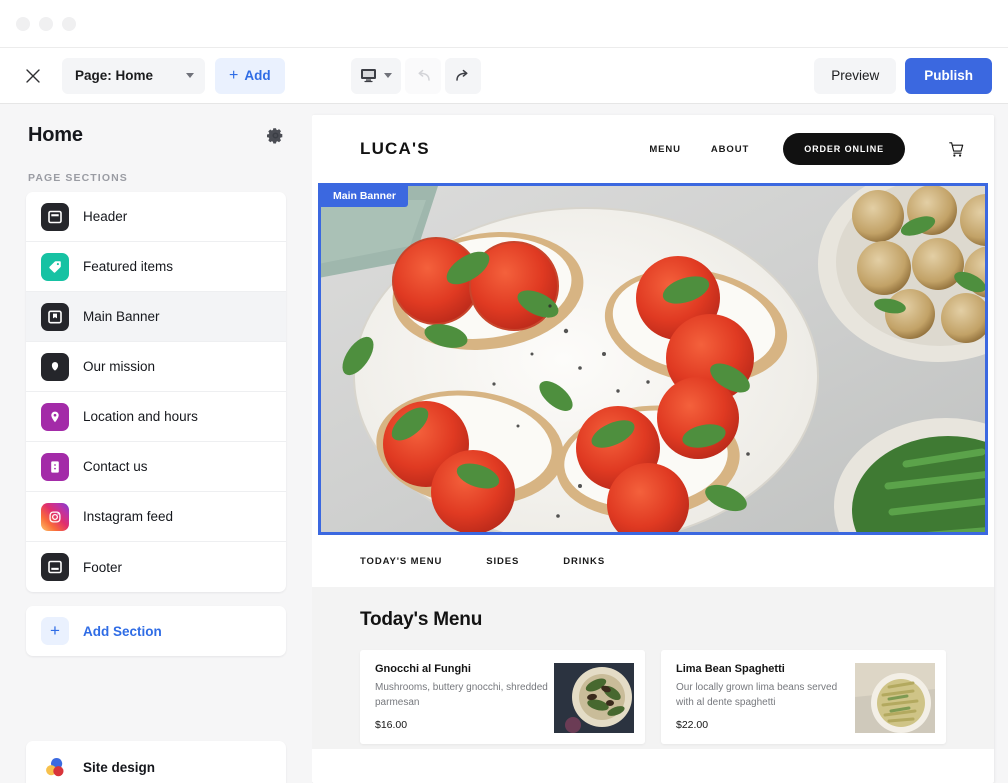 This screenshot has height=783, width=1008. Describe the element at coordinates (665, 149) in the screenshot. I see `nav-link-menu: MENU` at that location.